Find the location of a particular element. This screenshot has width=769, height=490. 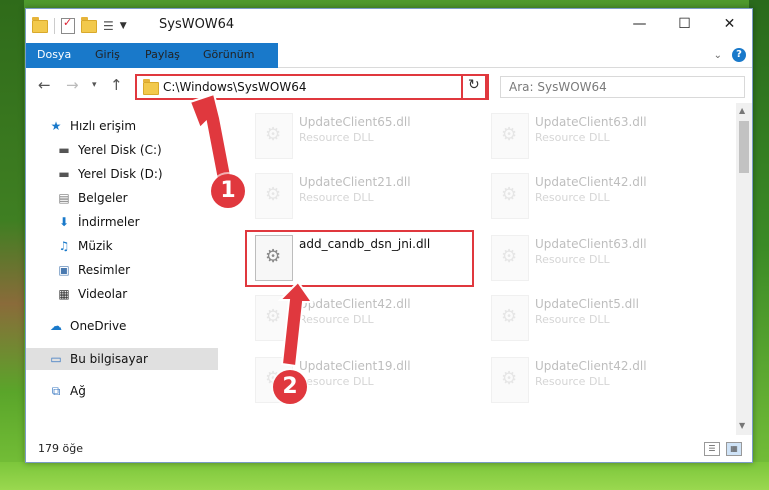

tab-share: Paylaş is located at coordinates (162, 55).